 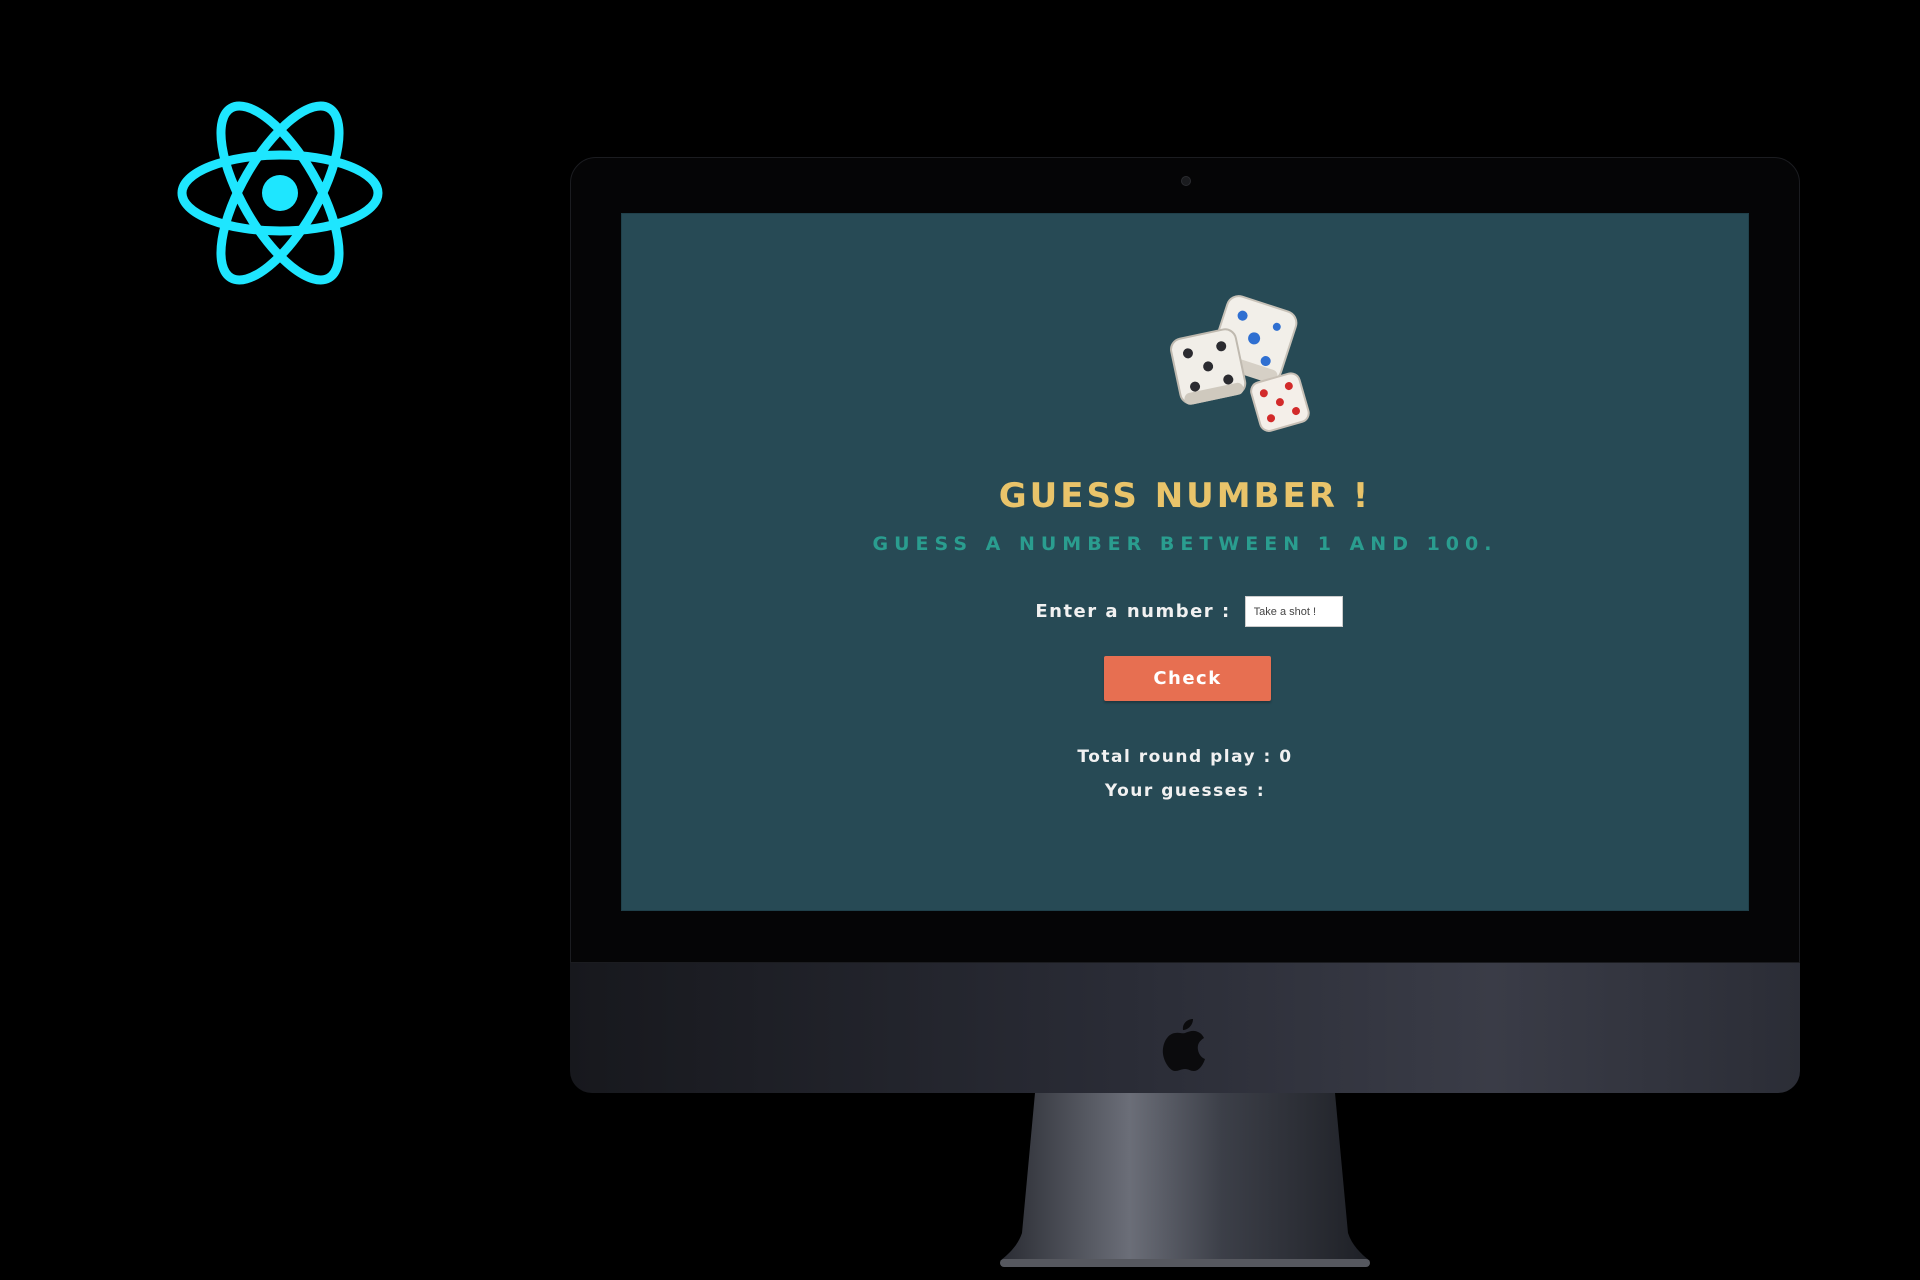 I want to click on react-logo-icon, so click(x=280, y=193).